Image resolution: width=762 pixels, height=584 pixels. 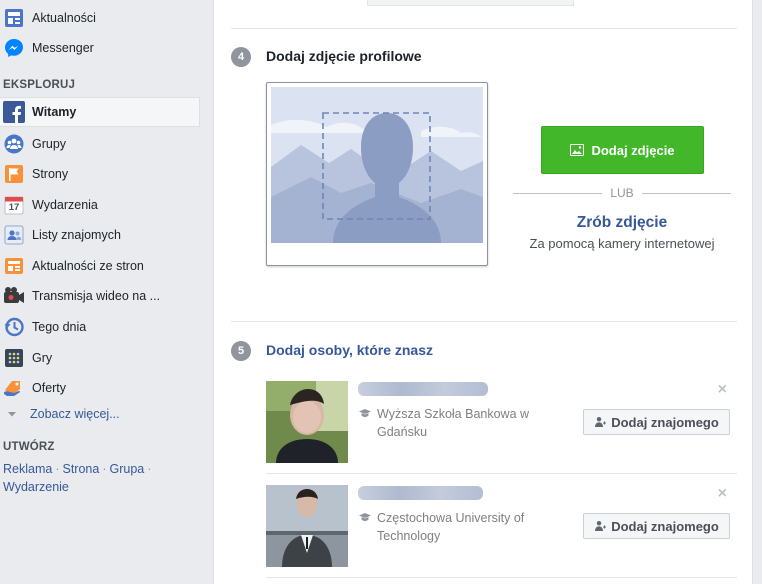 I want to click on create-links: Reklama · Strona · Grupa · Wydarzenie, so click(x=103, y=478).